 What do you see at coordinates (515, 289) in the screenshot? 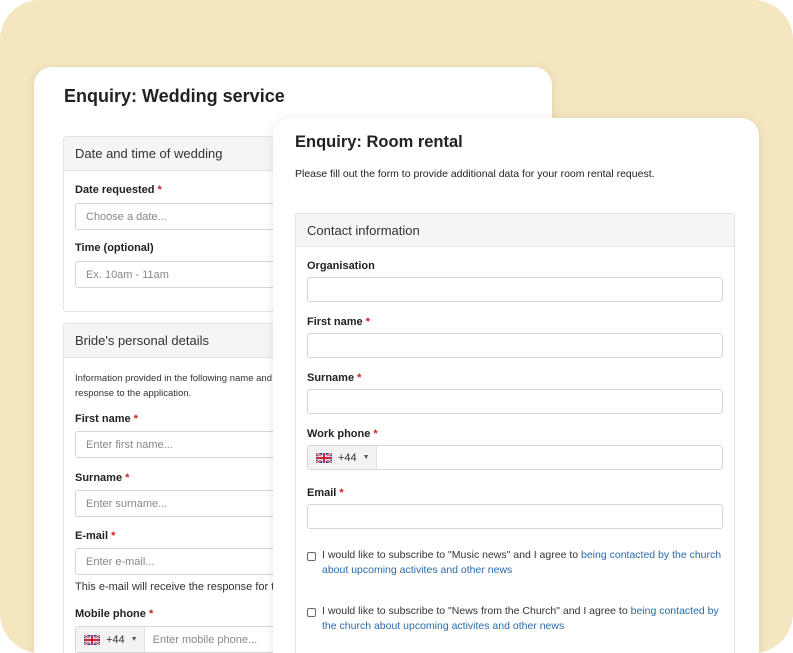
I see `organisation-input` at bounding box center [515, 289].